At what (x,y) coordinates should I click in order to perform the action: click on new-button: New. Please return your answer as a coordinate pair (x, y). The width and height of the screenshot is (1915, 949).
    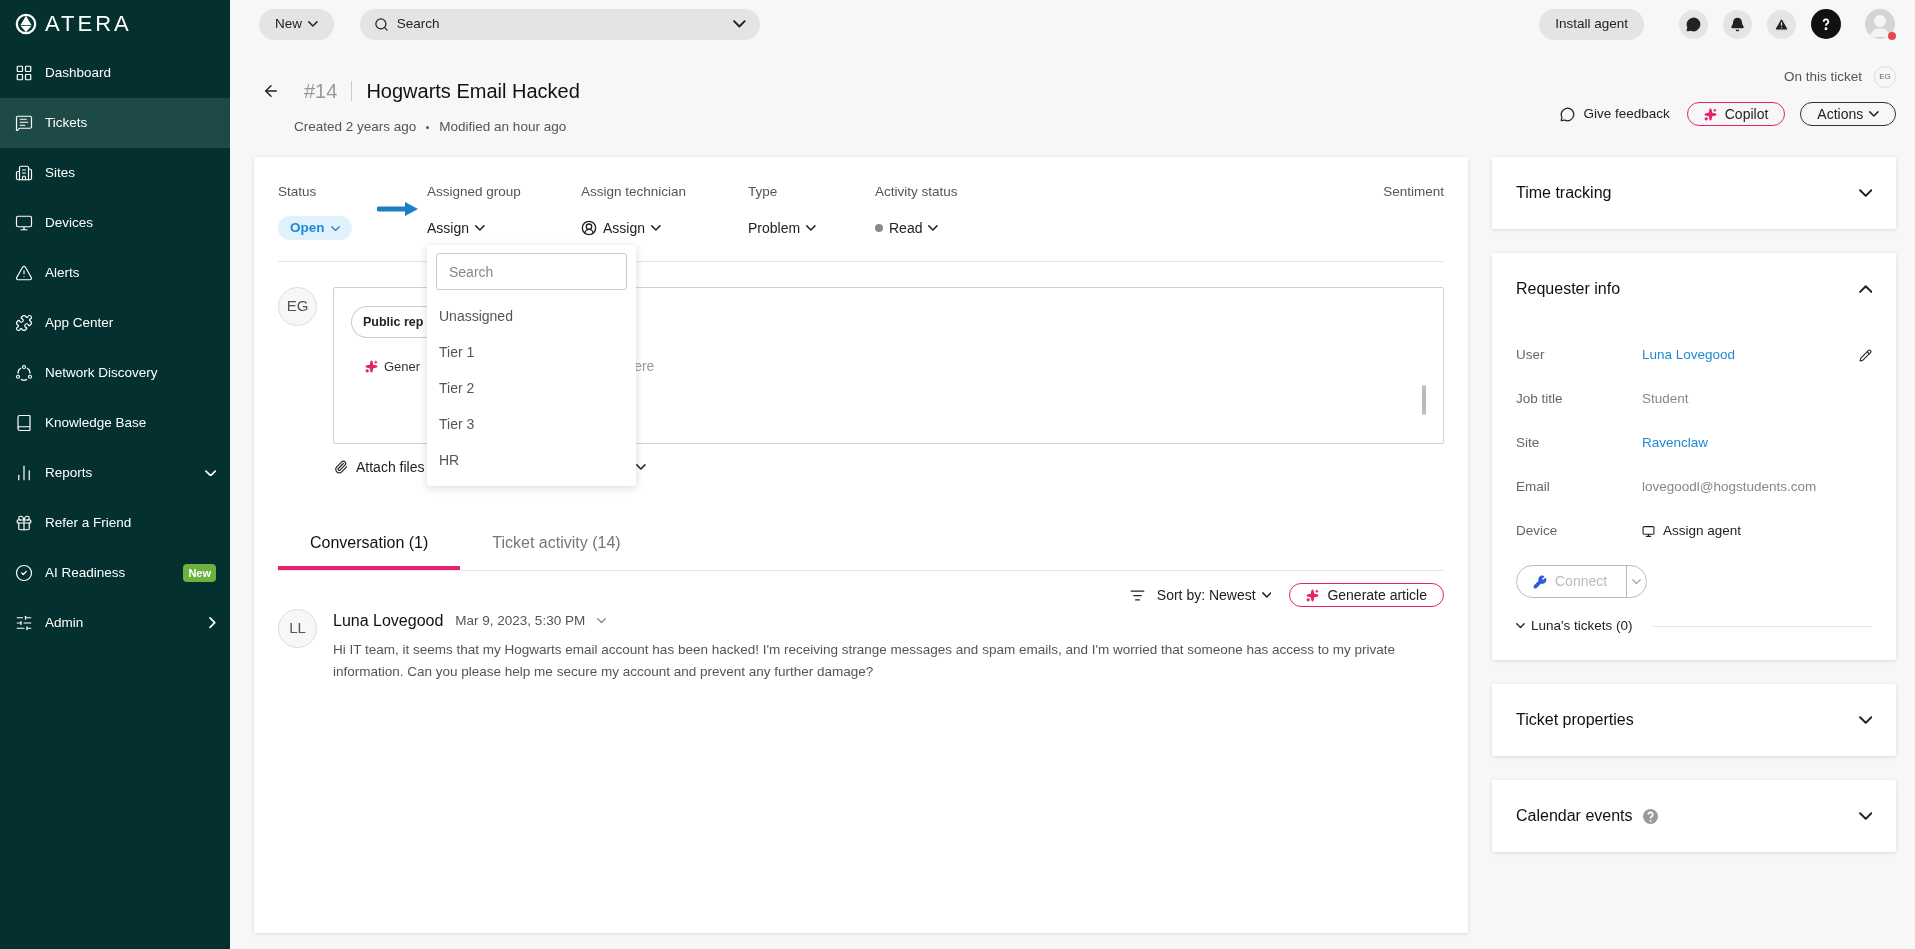
    Looking at the image, I should click on (296, 24).